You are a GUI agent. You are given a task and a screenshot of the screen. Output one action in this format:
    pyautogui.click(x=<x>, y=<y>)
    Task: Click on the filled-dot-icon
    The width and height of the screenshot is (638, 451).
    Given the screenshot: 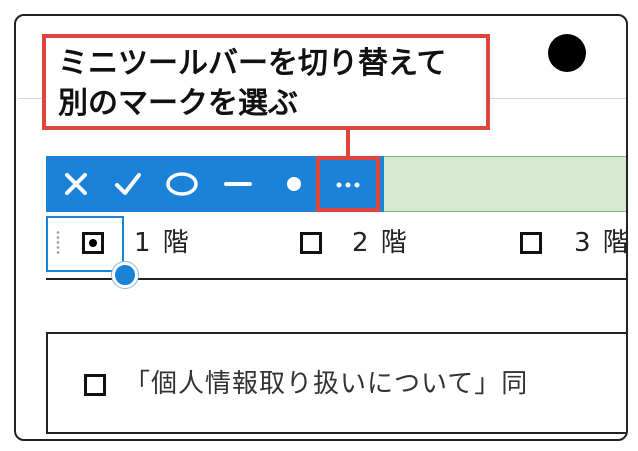 What is the action you would take?
    pyautogui.click(x=93, y=243)
    